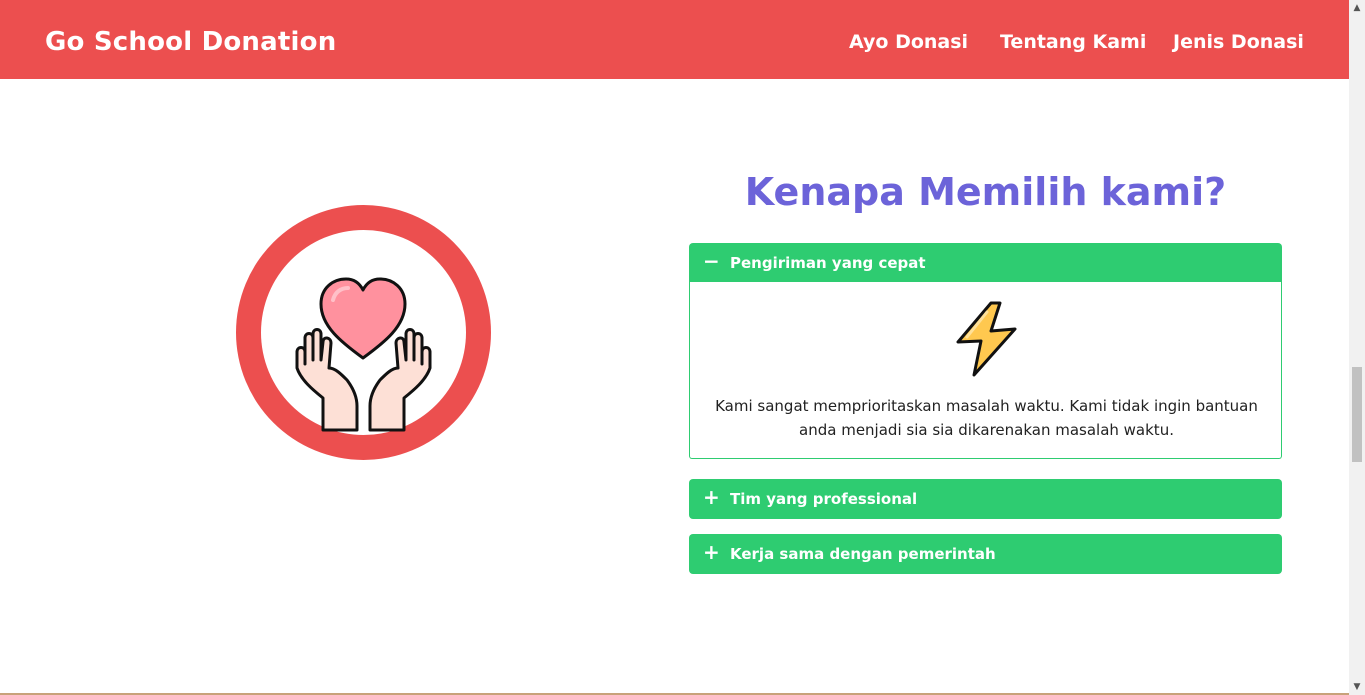  I want to click on logo-inner-circle, so click(363, 332).